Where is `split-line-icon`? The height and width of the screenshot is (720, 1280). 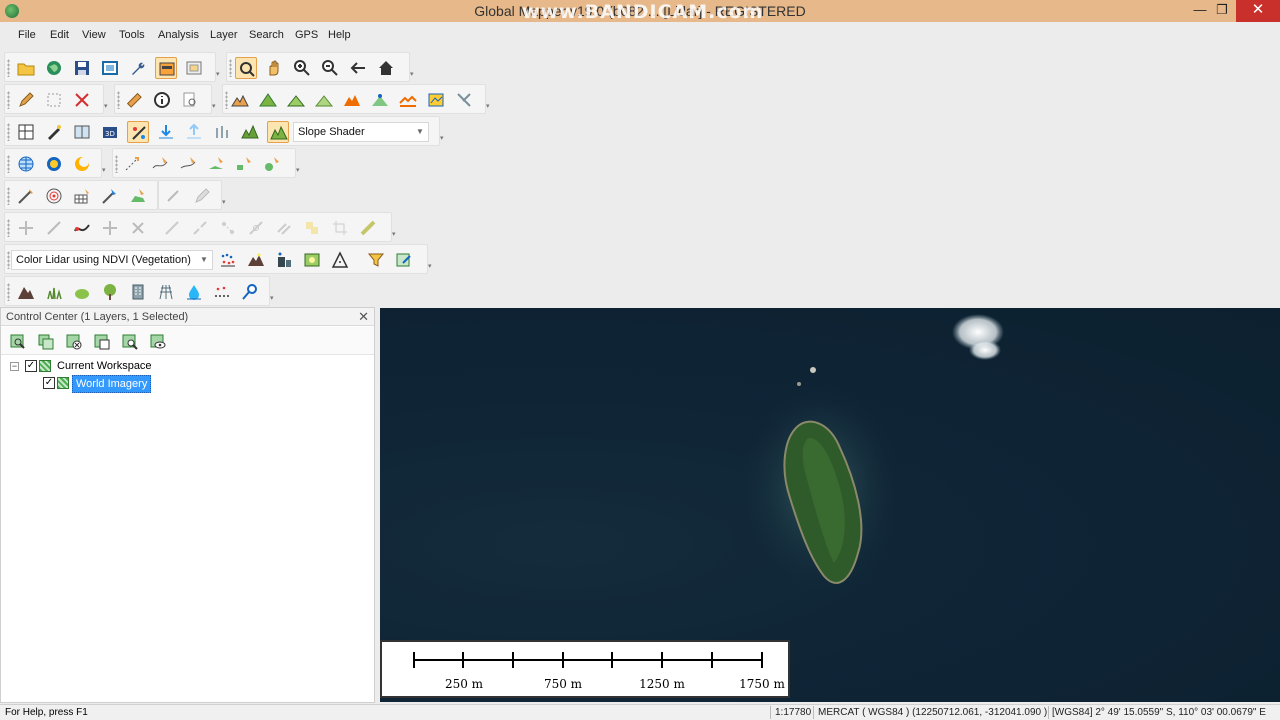 split-line-icon is located at coordinates (200, 228).